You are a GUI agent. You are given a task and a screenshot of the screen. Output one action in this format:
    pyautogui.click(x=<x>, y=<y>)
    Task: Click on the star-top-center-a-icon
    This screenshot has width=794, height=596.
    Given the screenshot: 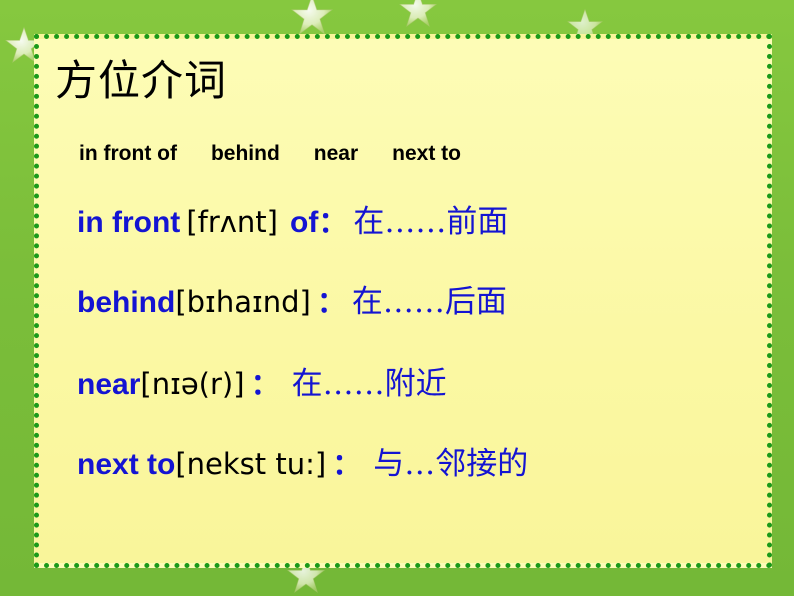 What is the action you would take?
    pyautogui.click(x=312, y=19)
    